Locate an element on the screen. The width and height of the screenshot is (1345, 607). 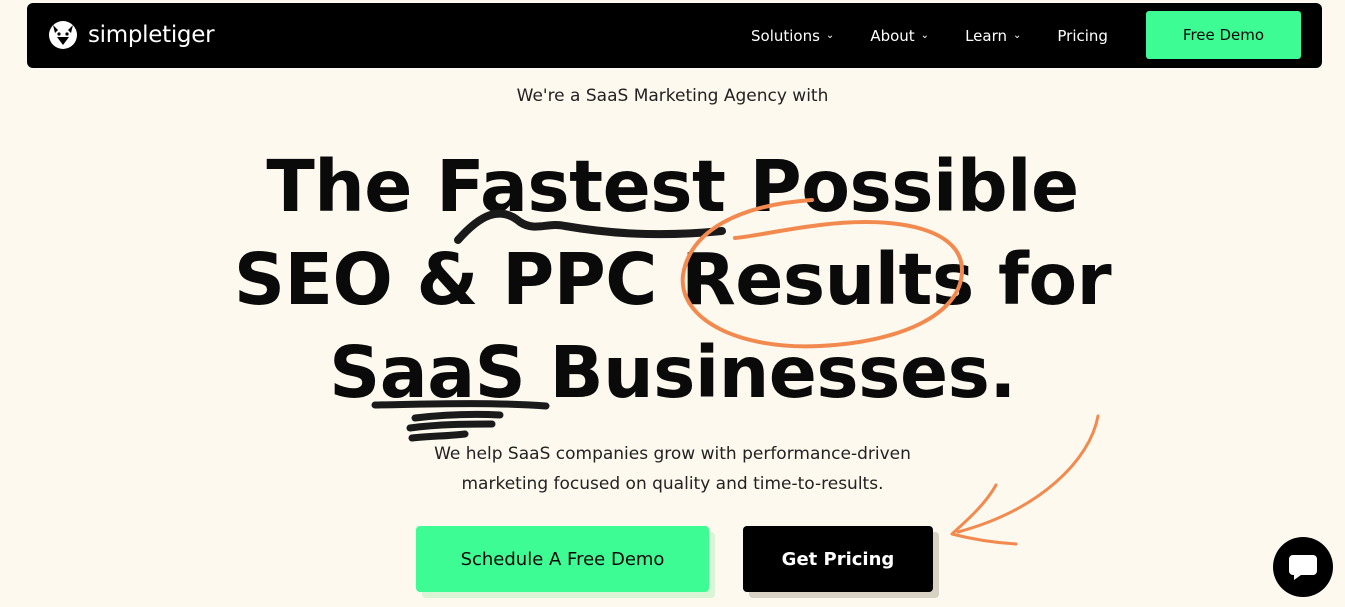
nav-item-label: About is located at coordinates (892, 35).